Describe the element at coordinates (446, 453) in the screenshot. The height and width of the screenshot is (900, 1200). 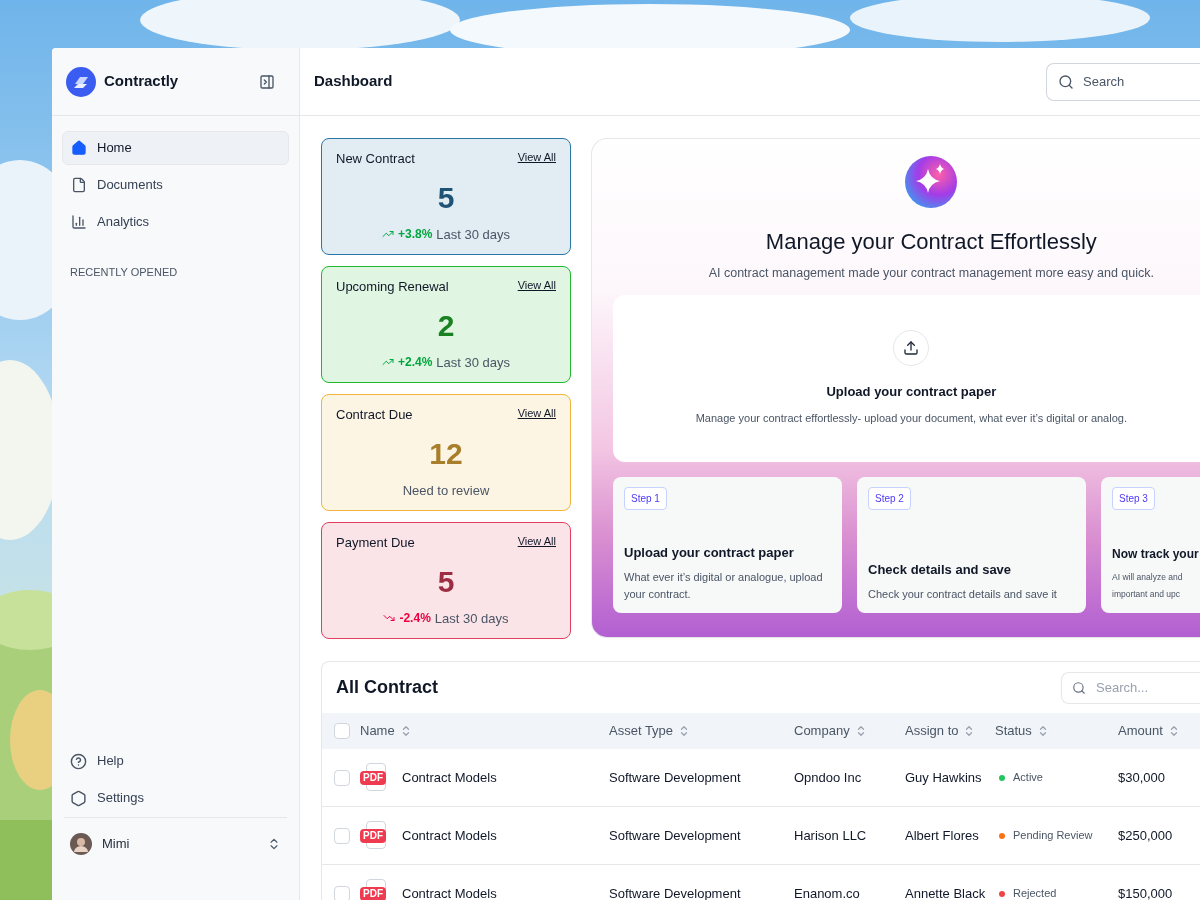
I see `stat-value: 12` at that location.